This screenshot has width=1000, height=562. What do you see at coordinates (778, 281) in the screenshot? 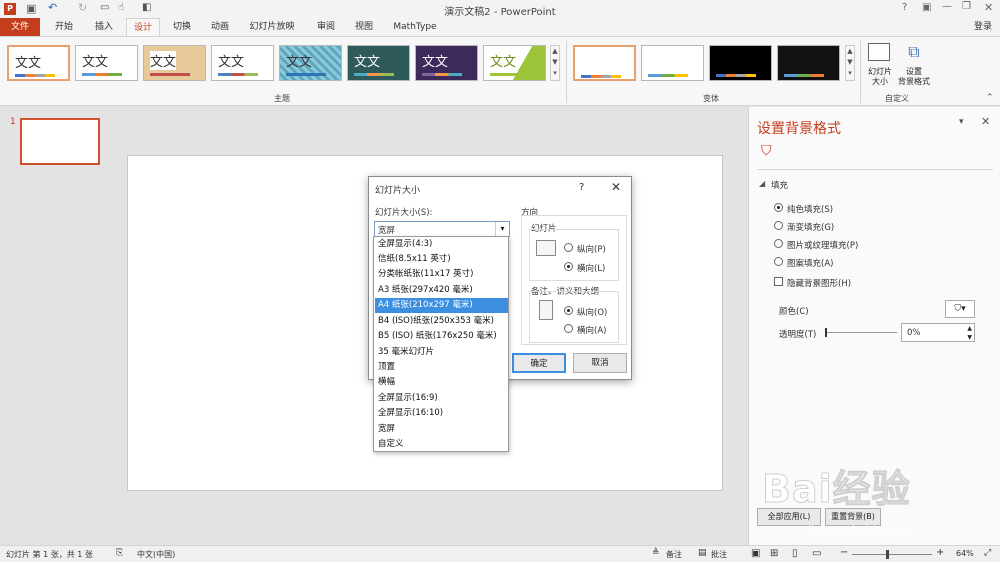
I see `hide-bg-checkbox` at bounding box center [778, 281].